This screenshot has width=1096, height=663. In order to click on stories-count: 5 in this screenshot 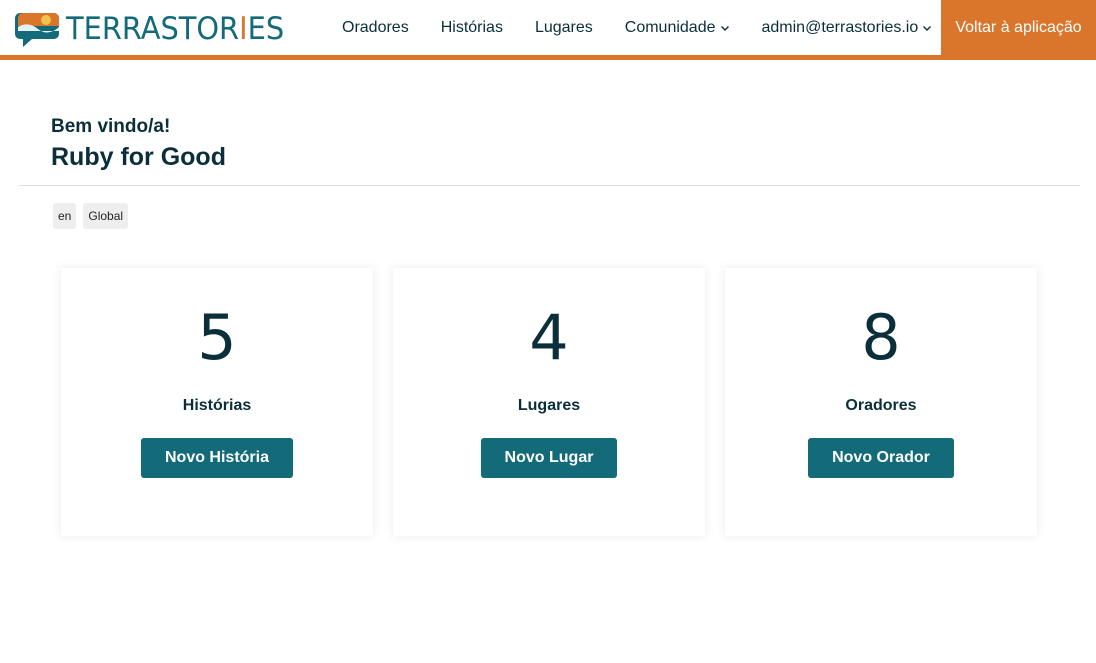, I will do `click(217, 337)`.